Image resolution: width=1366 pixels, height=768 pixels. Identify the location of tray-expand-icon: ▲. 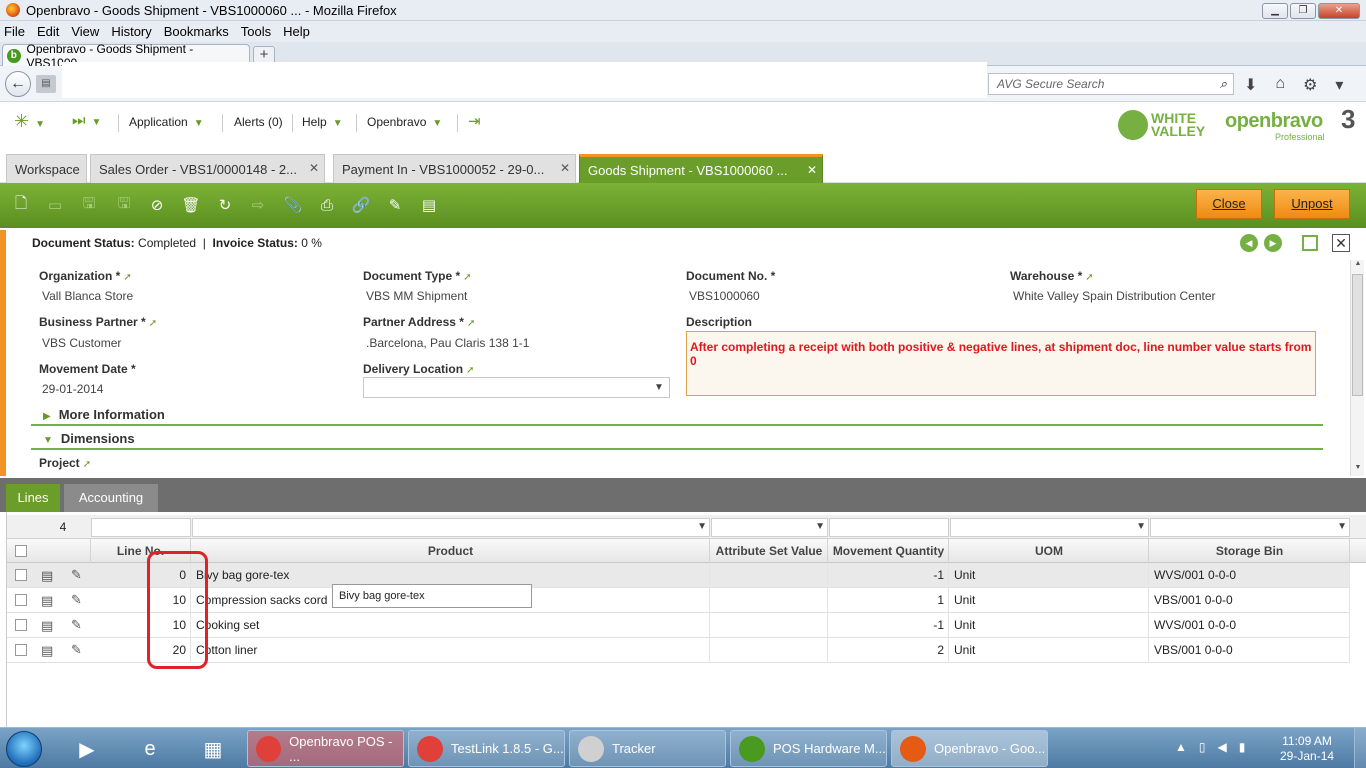
(1181, 747).